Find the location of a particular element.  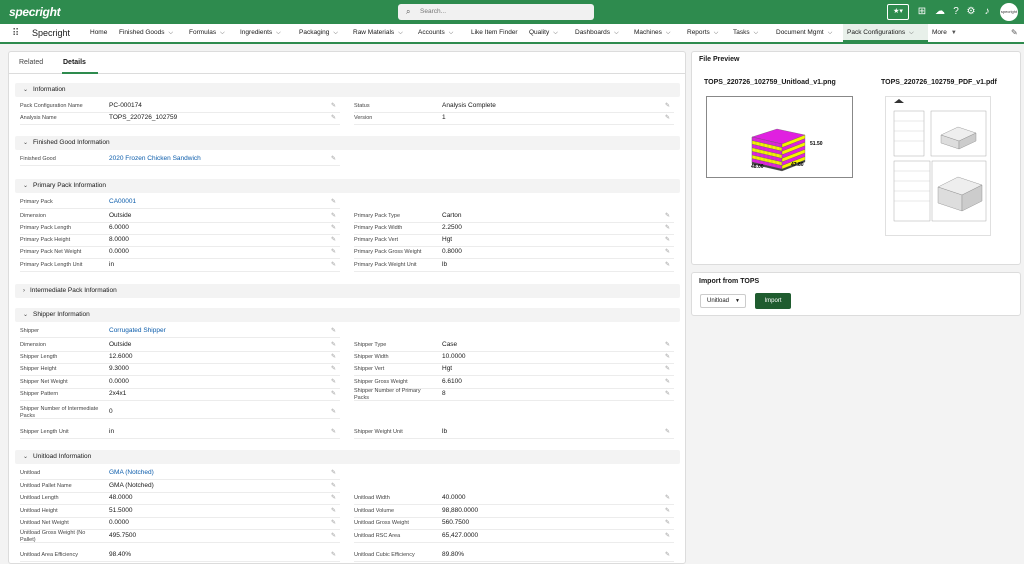

nav-item-tasks: Tasks ⌵ is located at coordinates (750, 33).